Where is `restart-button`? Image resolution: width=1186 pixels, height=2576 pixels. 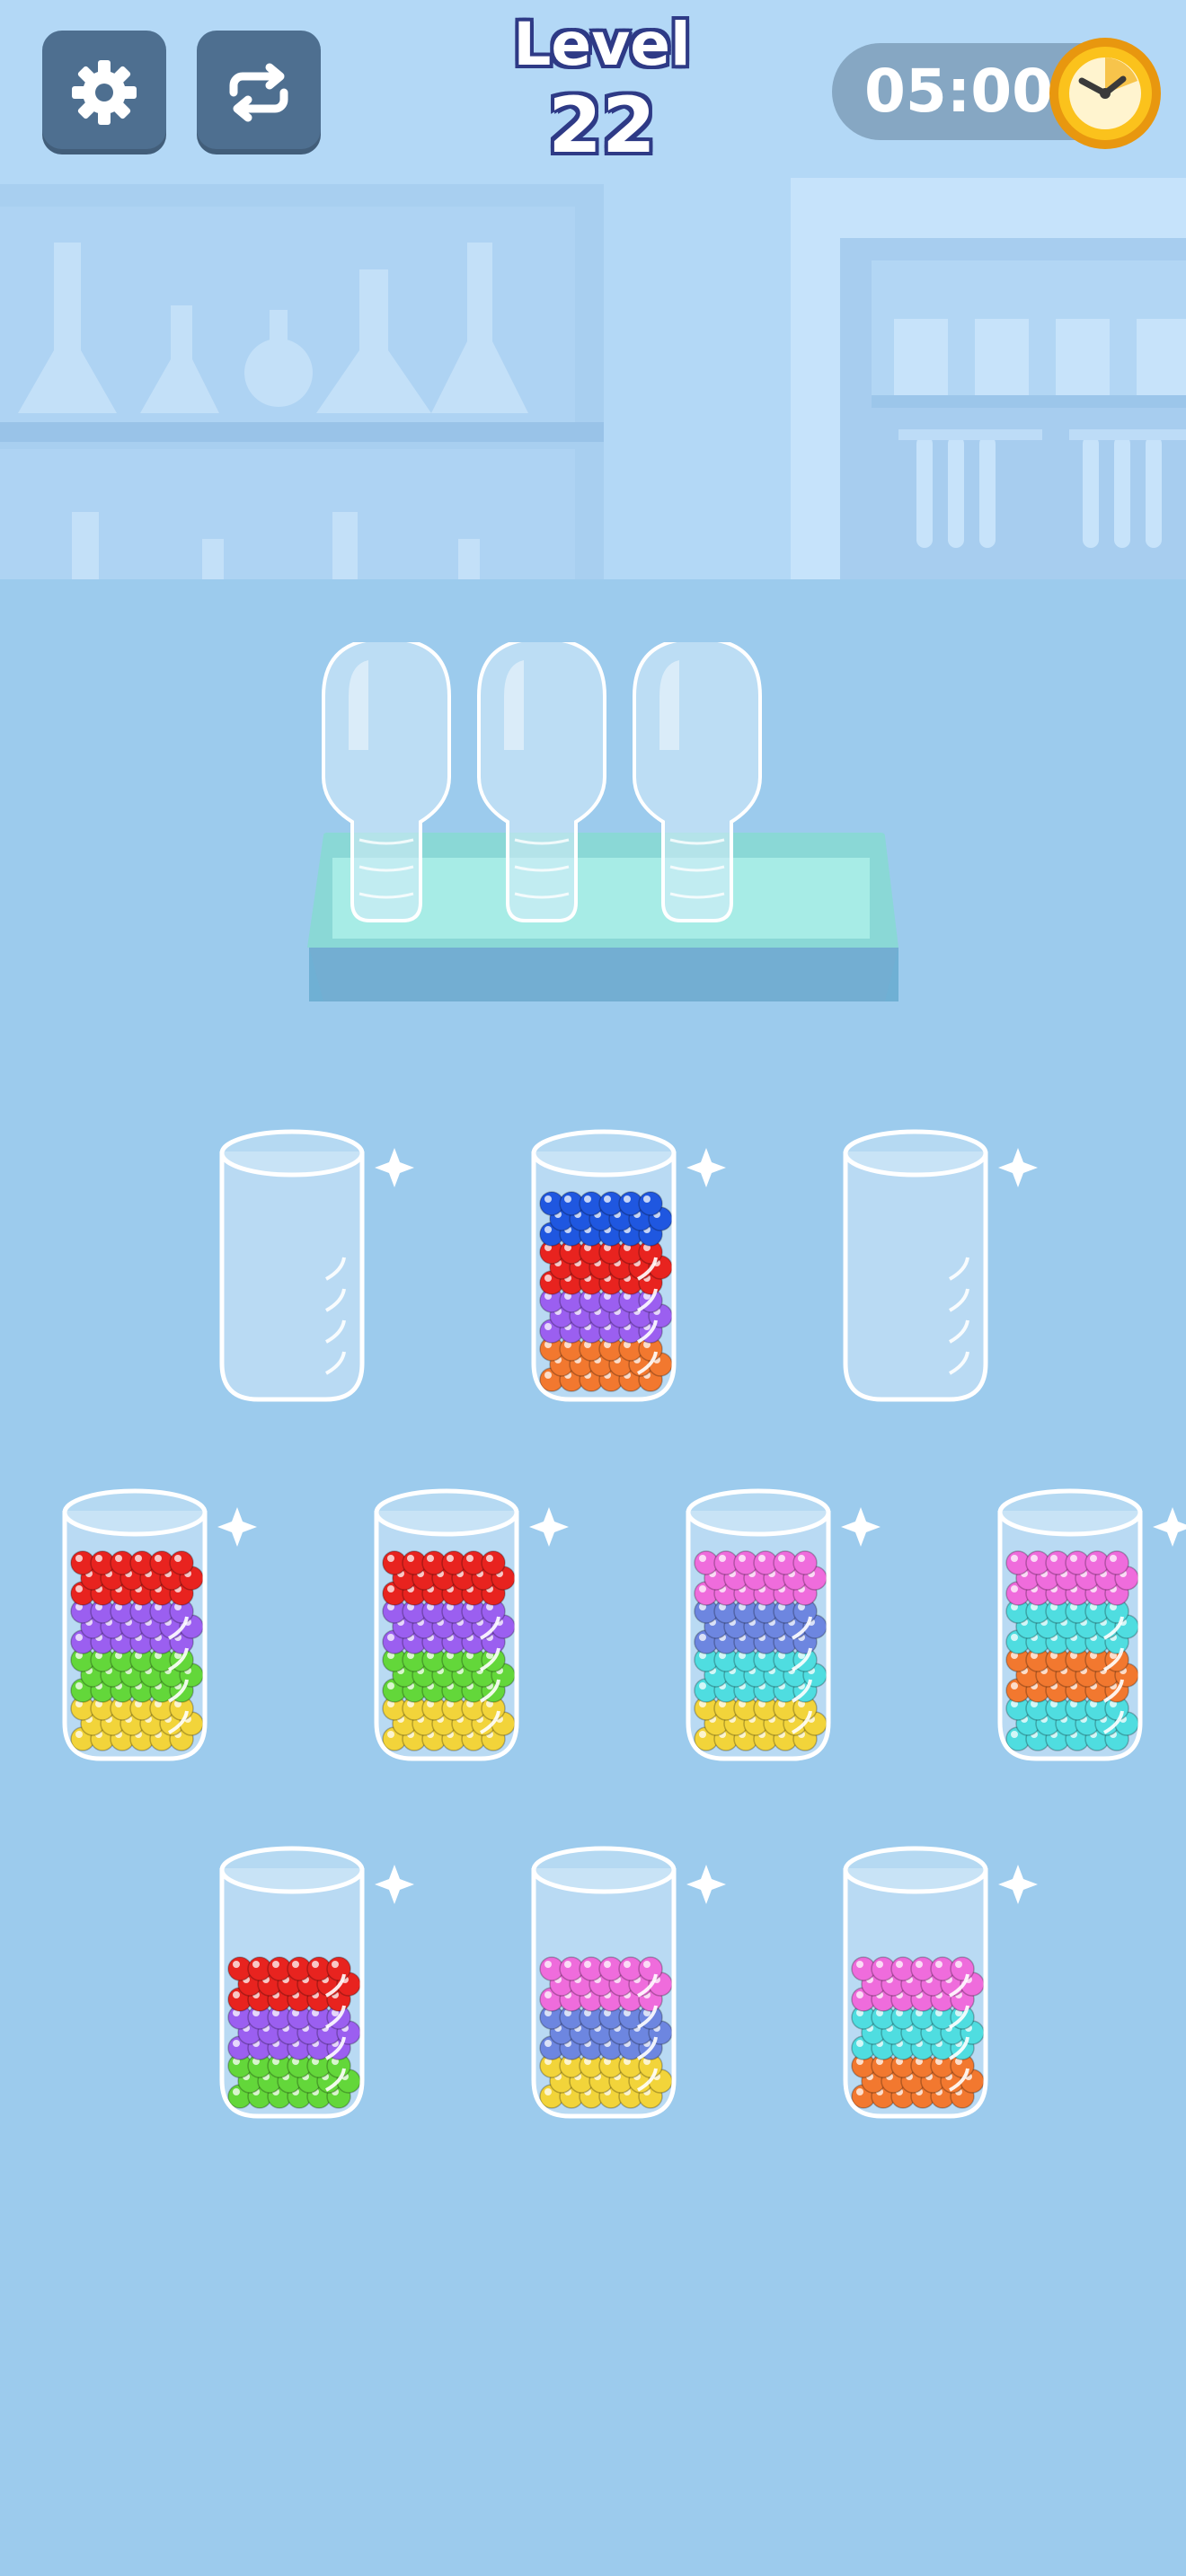
restart-button is located at coordinates (259, 92).